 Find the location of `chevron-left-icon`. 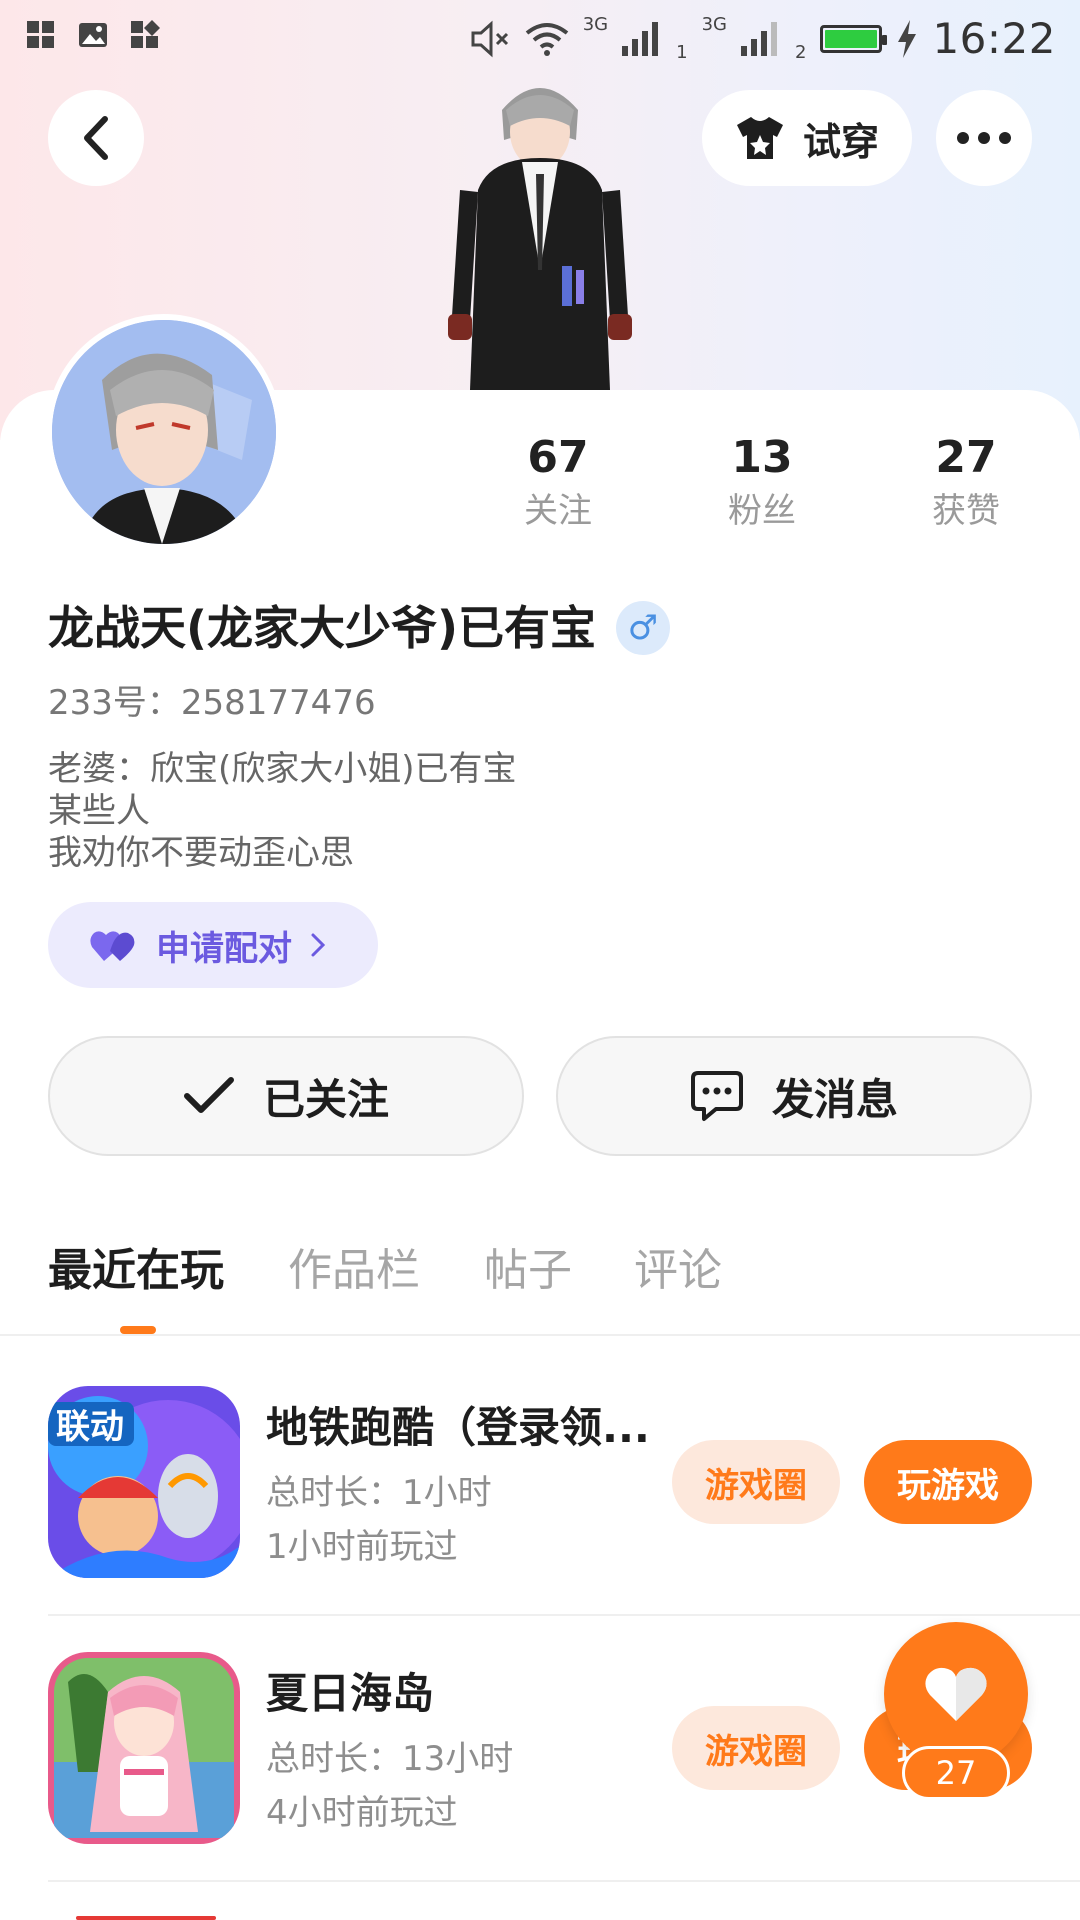

chevron-left-icon is located at coordinates (96, 138).